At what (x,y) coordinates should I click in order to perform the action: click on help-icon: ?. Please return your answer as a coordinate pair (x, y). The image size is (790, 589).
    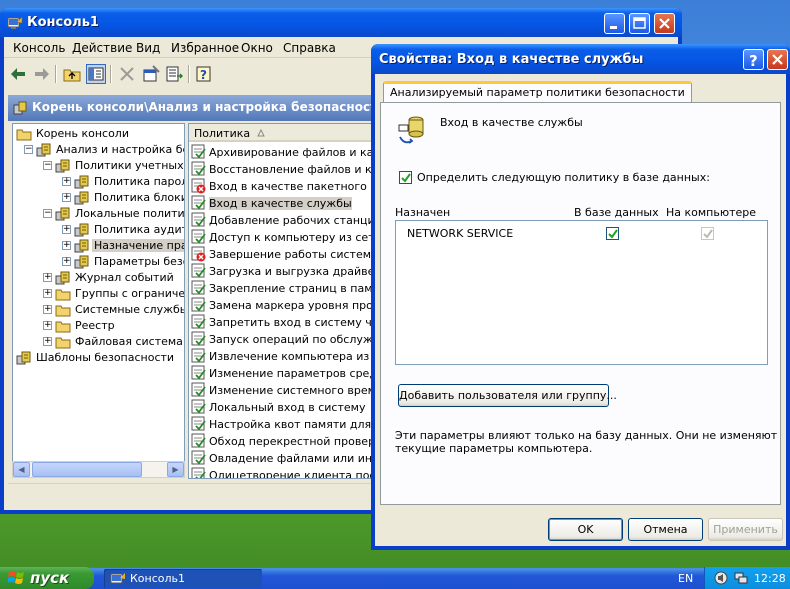
    Looking at the image, I should click on (204, 74).